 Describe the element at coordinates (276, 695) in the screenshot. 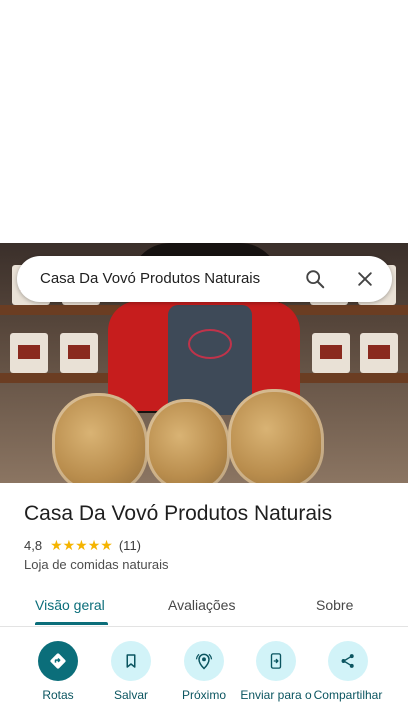

I see `send-to-phone-label: Enviar para o` at that location.